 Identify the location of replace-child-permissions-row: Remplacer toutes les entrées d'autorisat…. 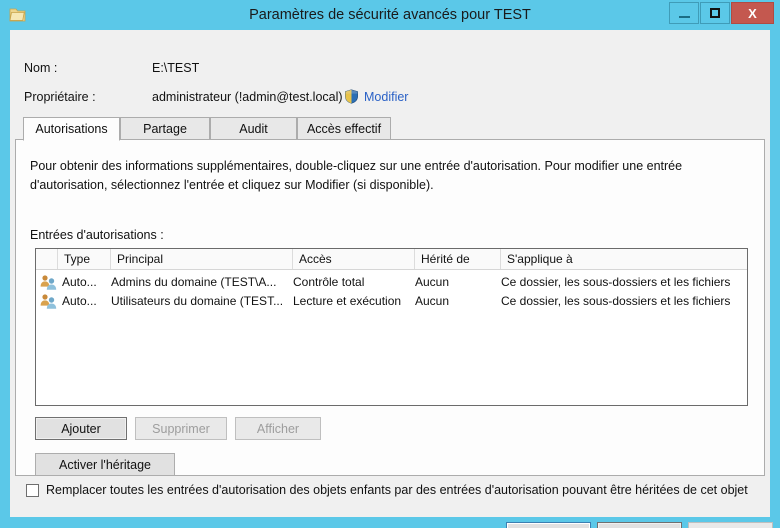
(387, 490).